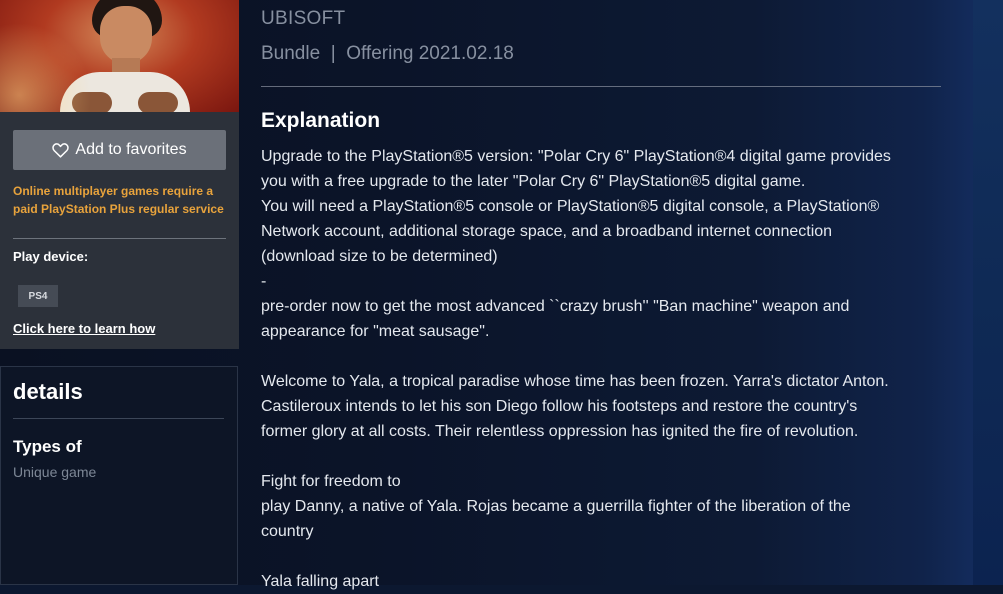  Describe the element at coordinates (38, 296) in the screenshot. I see `platform-badge: PS4` at that location.